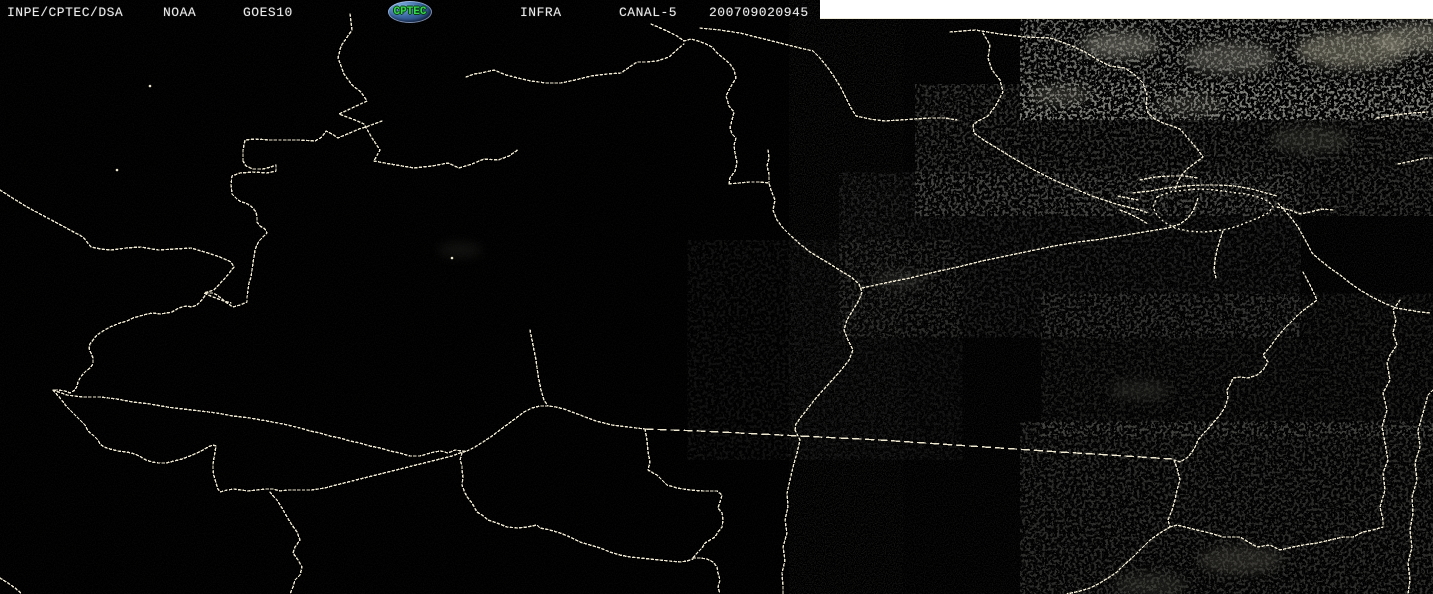 Image resolution: width=1433 pixels, height=594 pixels. Describe the element at coordinates (648, 12) in the screenshot. I see `channel-label: CANAL-5` at that location.